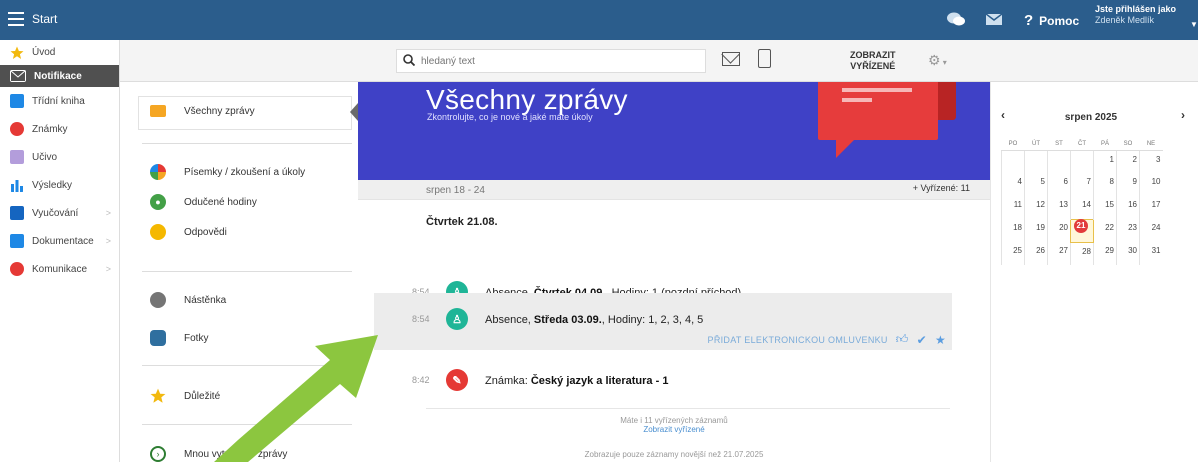 This screenshot has height=462, width=1198. I want to click on calendar-day: 7, so click(1082, 184).